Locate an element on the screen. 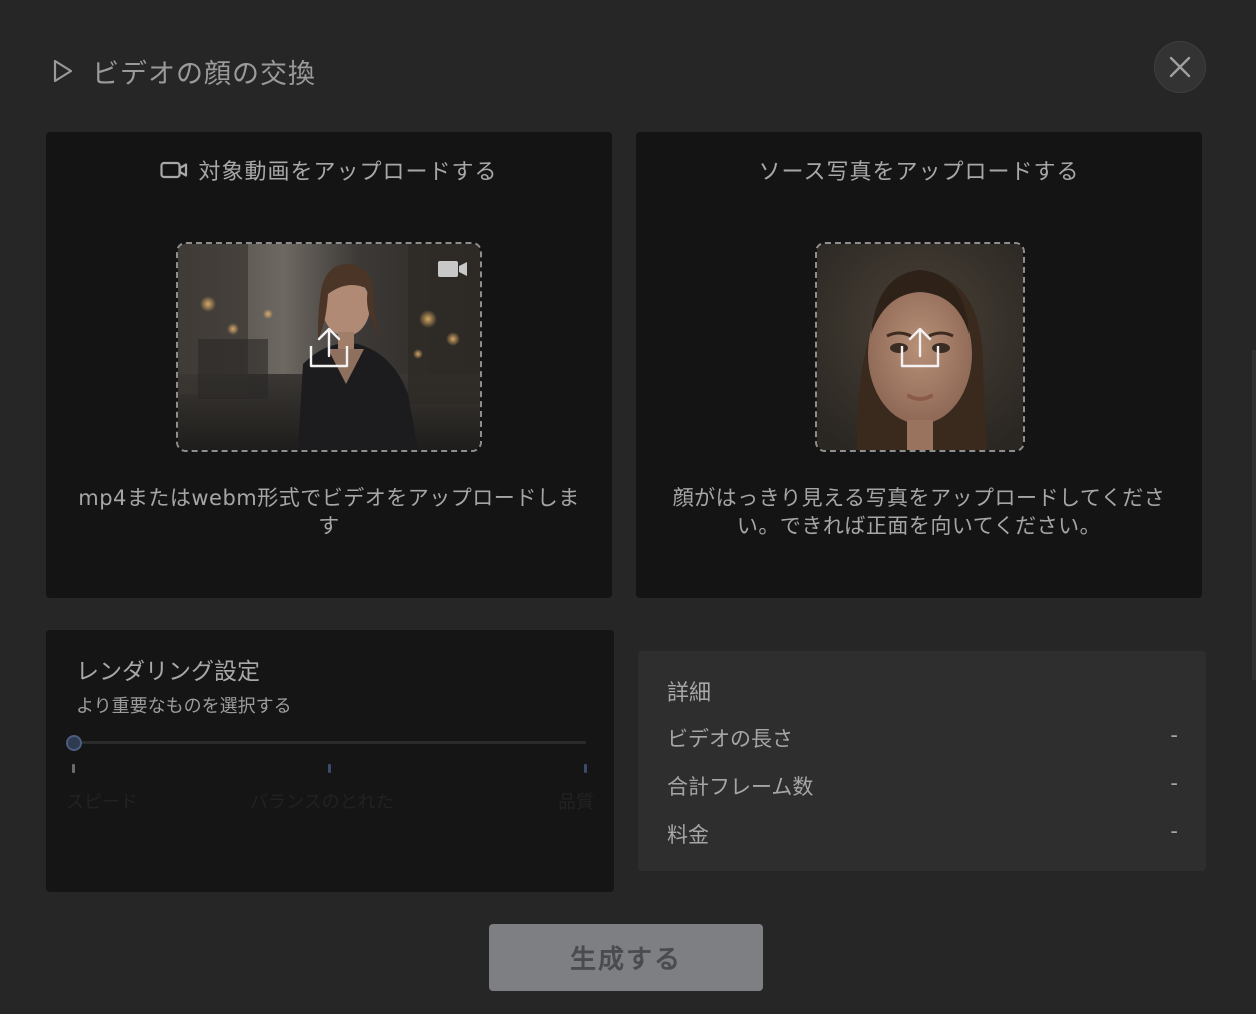 This screenshot has height=1014, width=1256. modal-title: ビデオの顔の交換 is located at coordinates (204, 74).